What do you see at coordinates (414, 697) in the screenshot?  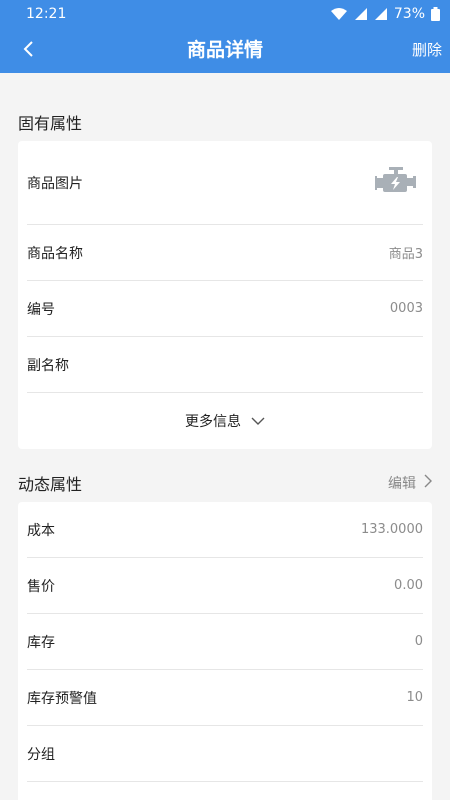 I see `stock-warning-value: 10` at bounding box center [414, 697].